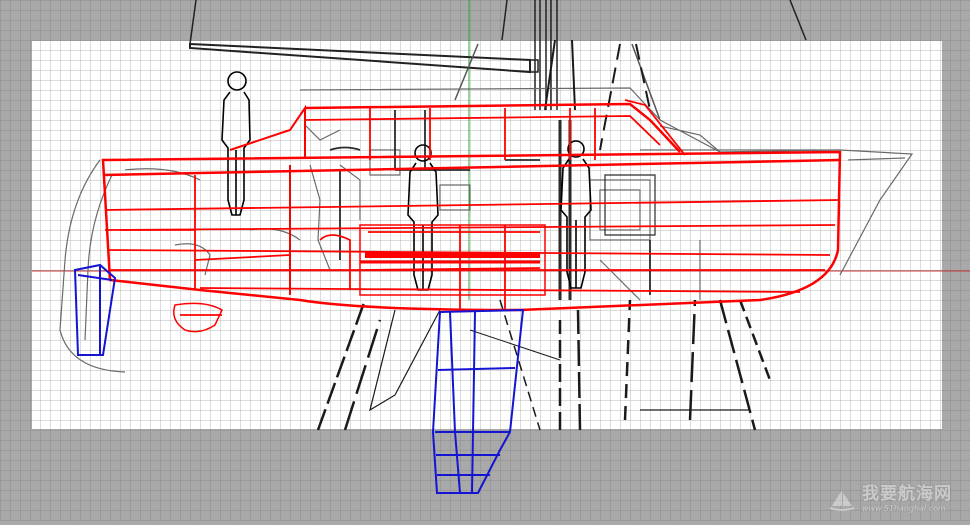 The width and height of the screenshot is (970, 525). What do you see at coordinates (904, 508) in the screenshot?
I see `watermark-url: www.51hanghai.com` at bounding box center [904, 508].